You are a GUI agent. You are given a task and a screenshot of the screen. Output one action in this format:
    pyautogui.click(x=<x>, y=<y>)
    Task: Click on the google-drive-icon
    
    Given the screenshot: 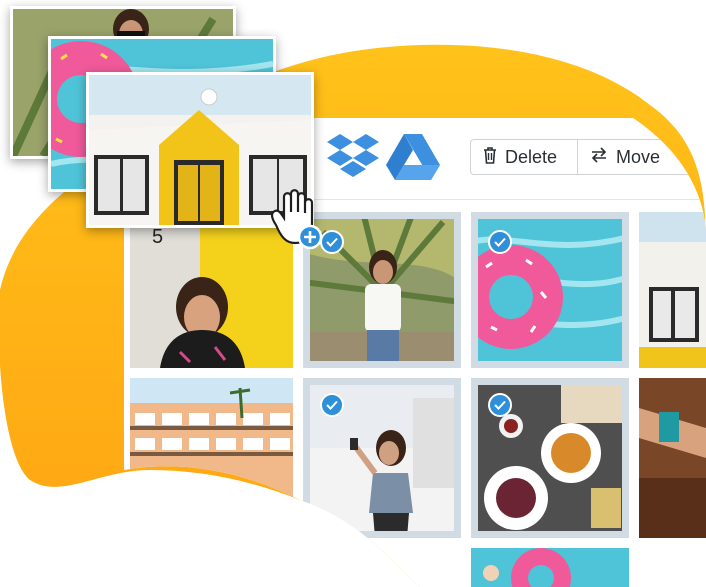 What is the action you would take?
    pyautogui.click(x=413, y=159)
    